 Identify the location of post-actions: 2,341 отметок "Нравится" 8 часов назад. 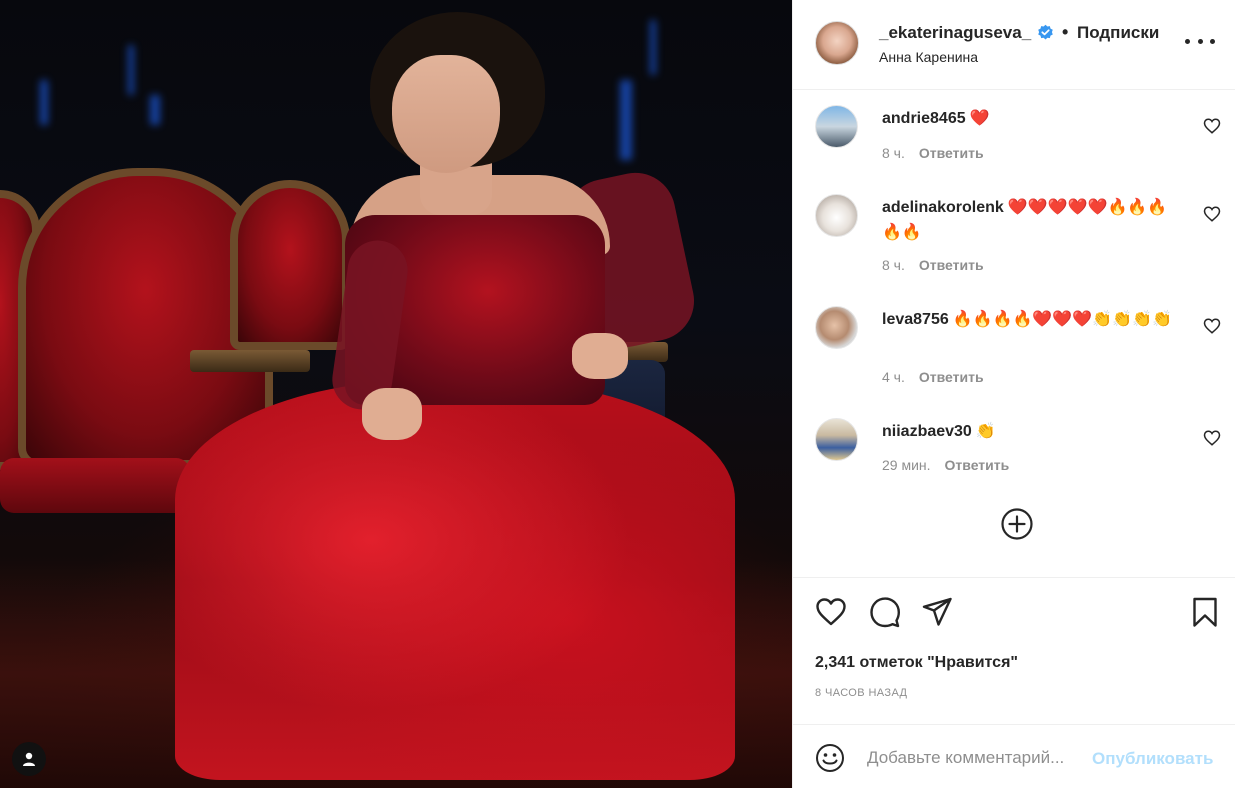
(1014, 651).